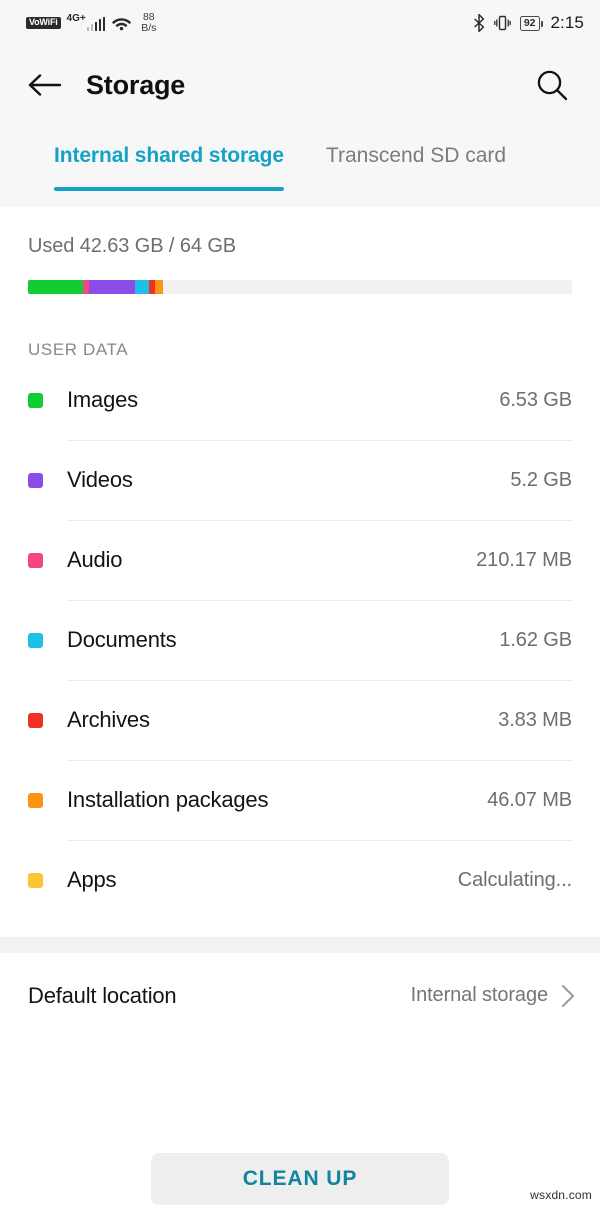 Image resolution: width=600 pixels, height=1208 pixels. I want to click on storage-row-audio: Audio 210.17 MB, so click(300, 560).